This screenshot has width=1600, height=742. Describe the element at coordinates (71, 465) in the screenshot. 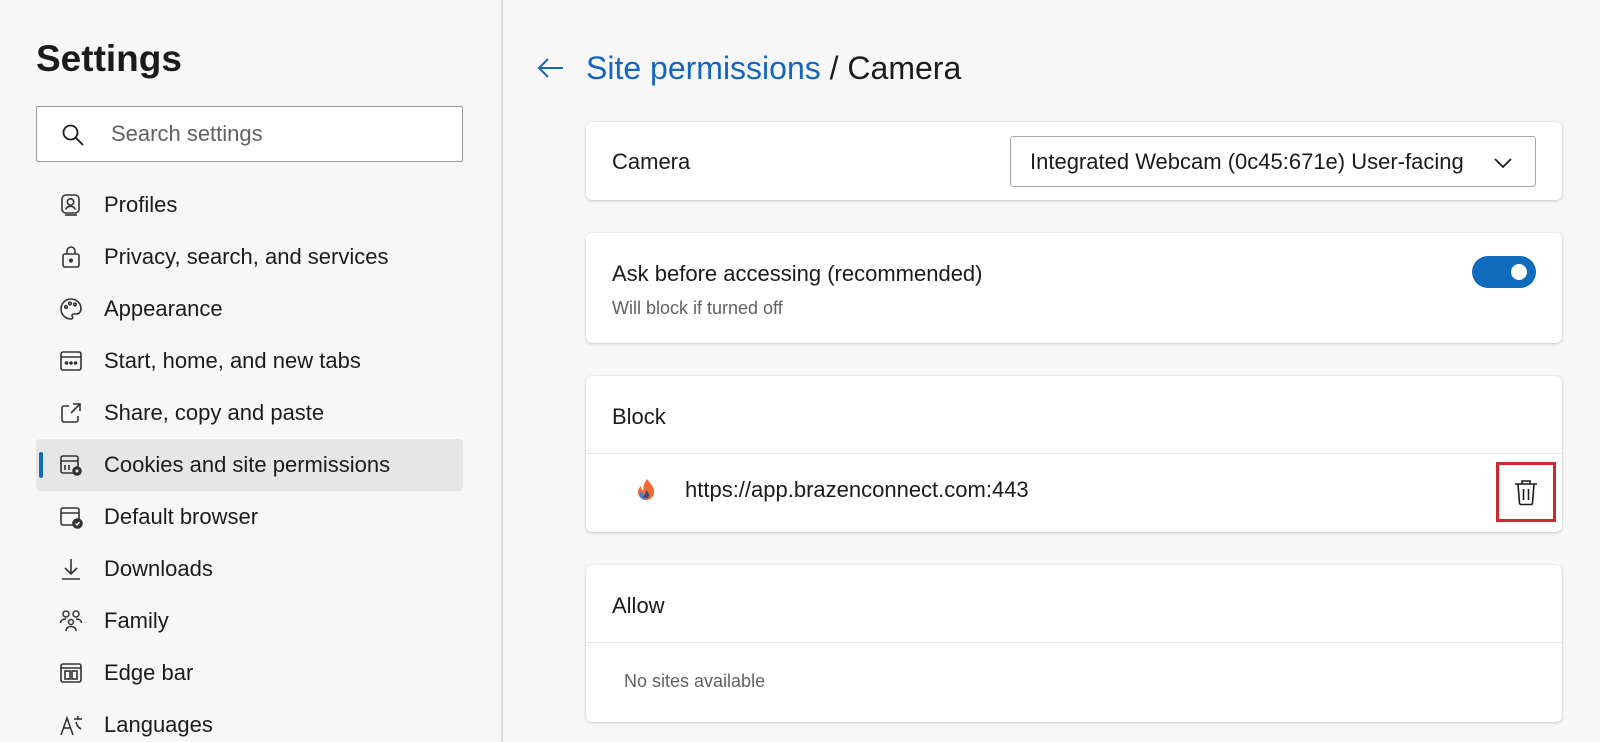

I see `cookies-icon` at that location.